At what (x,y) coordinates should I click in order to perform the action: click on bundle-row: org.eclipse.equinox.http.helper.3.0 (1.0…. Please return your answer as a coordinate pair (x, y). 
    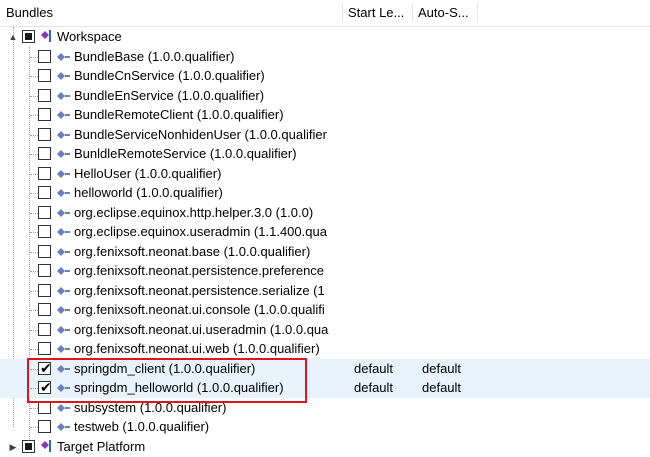
    Looking at the image, I should click on (325, 213).